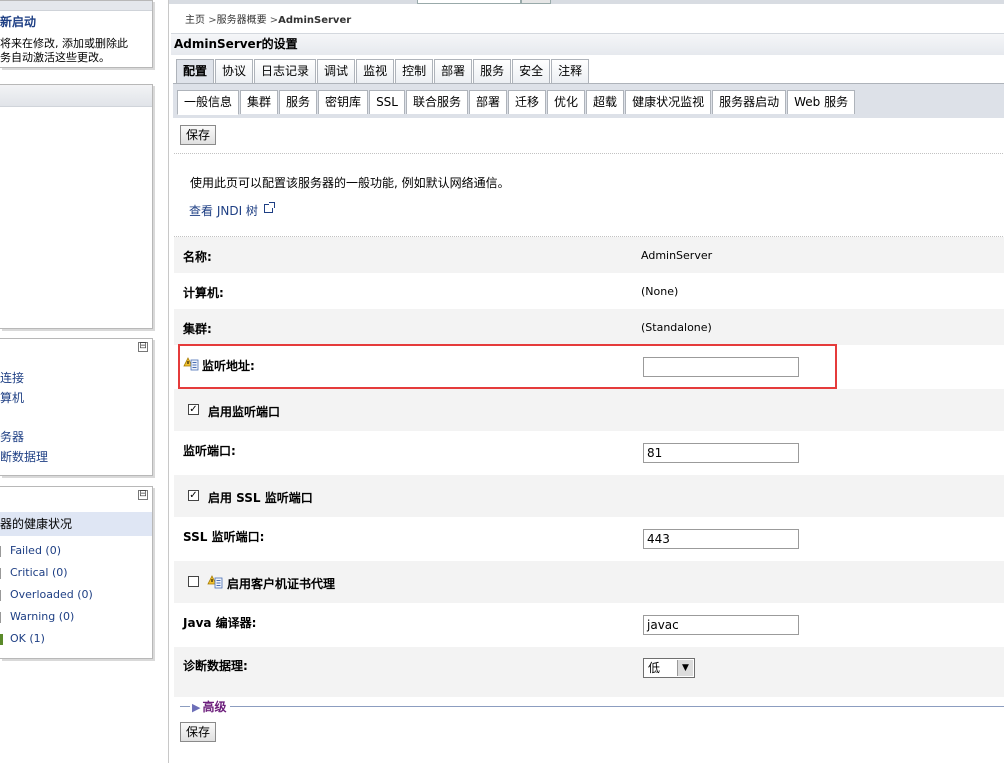 This screenshot has height=763, width=1004. I want to click on tab-server-start: 服务器启动, so click(749, 102).